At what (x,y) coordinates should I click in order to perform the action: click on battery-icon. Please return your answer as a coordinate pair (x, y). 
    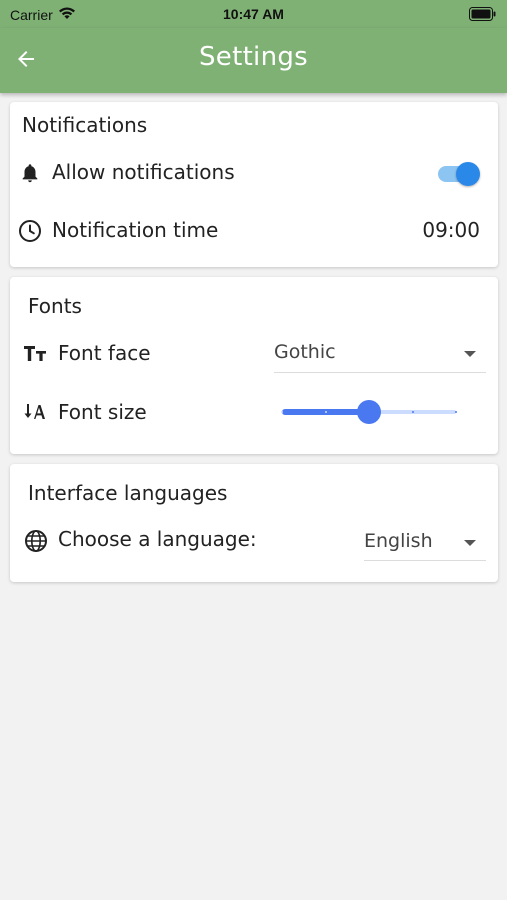
    Looking at the image, I should click on (483, 15).